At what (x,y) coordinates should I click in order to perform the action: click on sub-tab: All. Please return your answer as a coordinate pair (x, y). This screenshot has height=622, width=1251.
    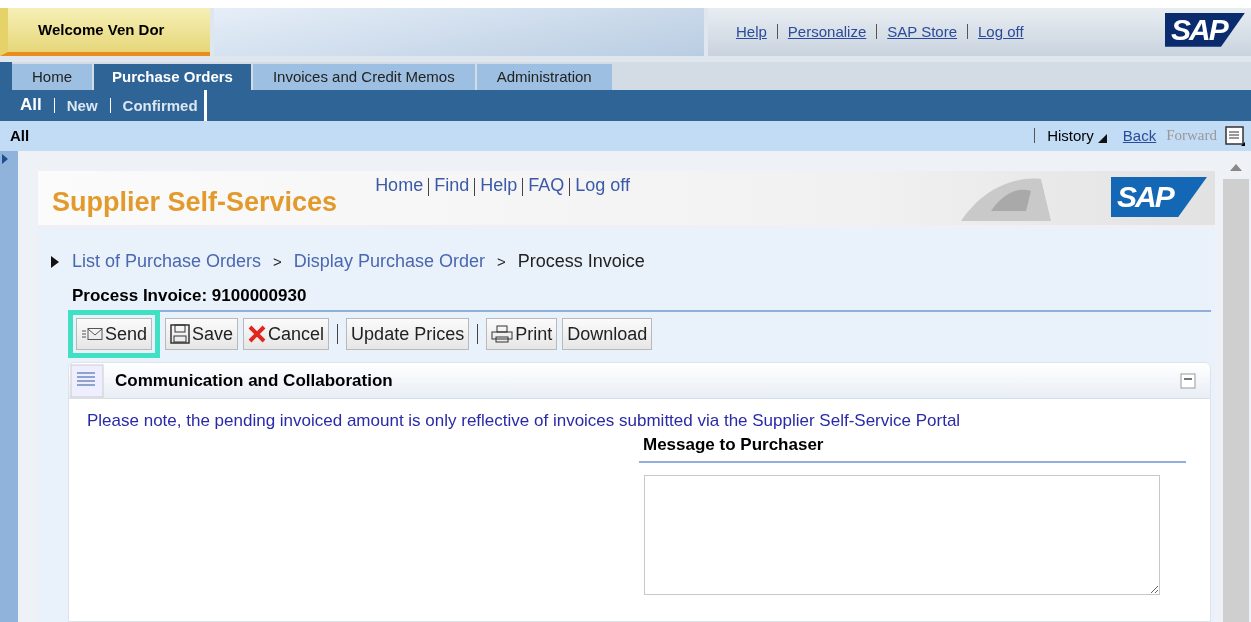
    Looking at the image, I should click on (31, 105).